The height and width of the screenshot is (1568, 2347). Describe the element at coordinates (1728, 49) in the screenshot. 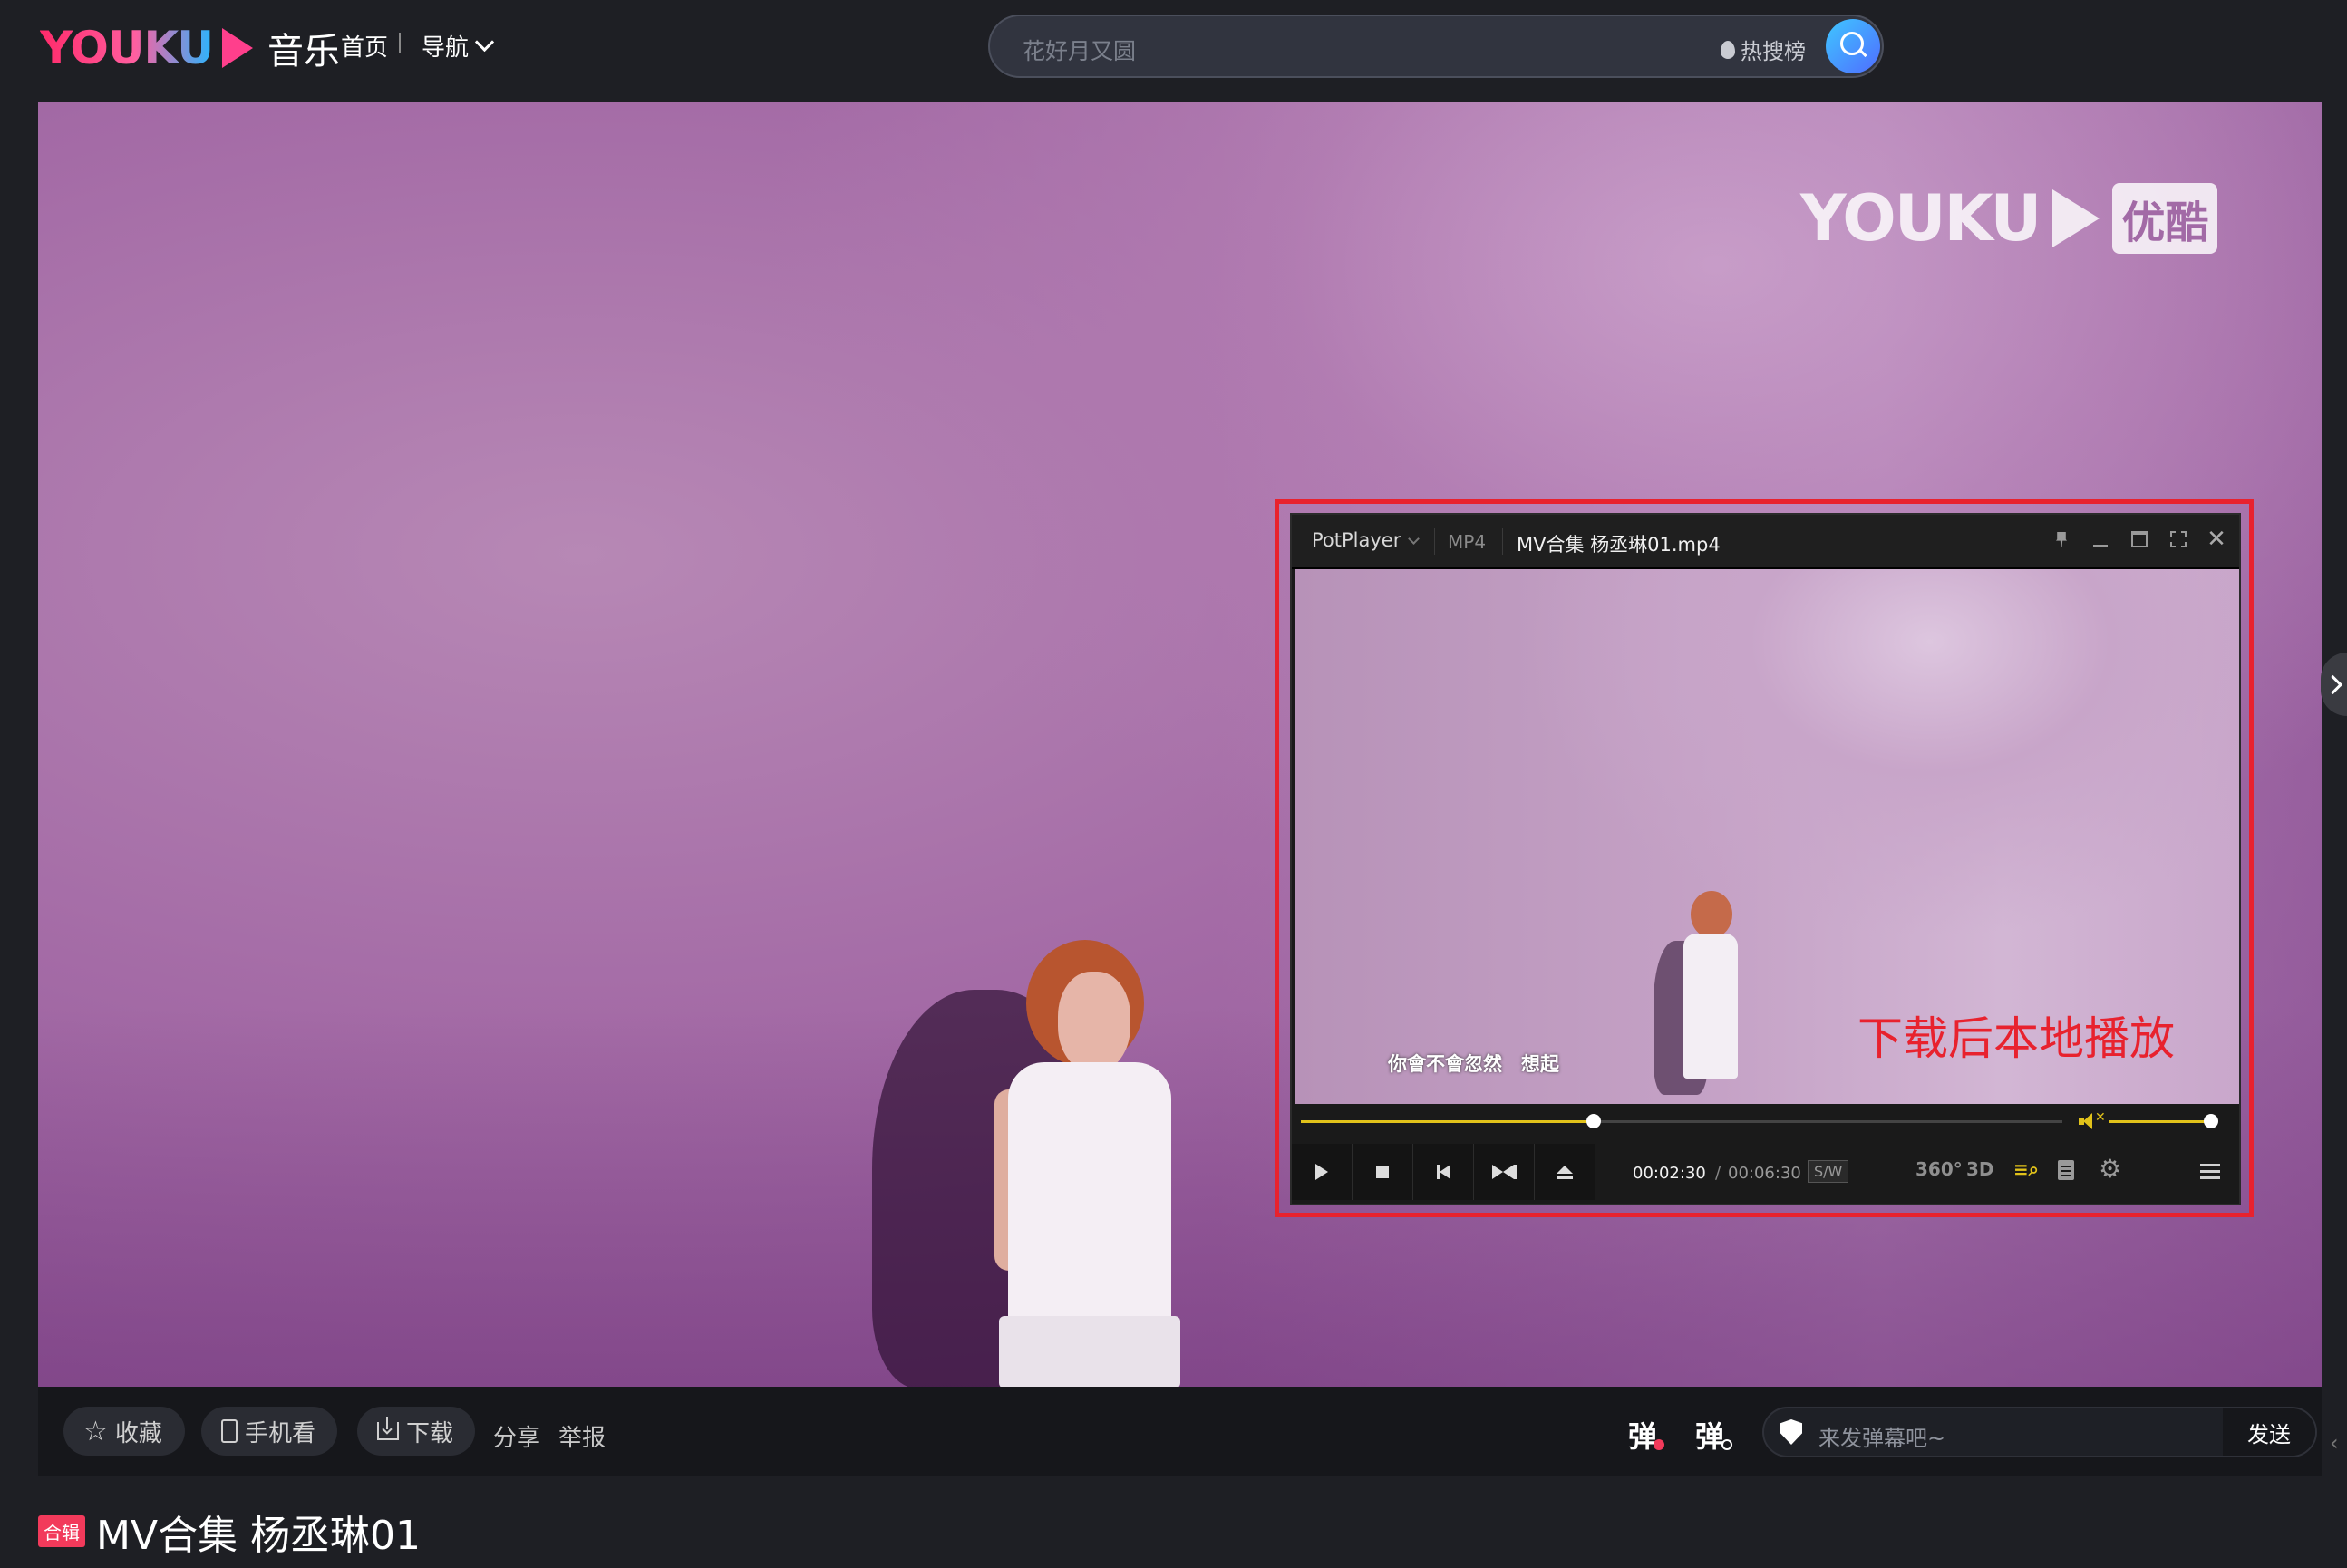

I see `flame-icon` at that location.